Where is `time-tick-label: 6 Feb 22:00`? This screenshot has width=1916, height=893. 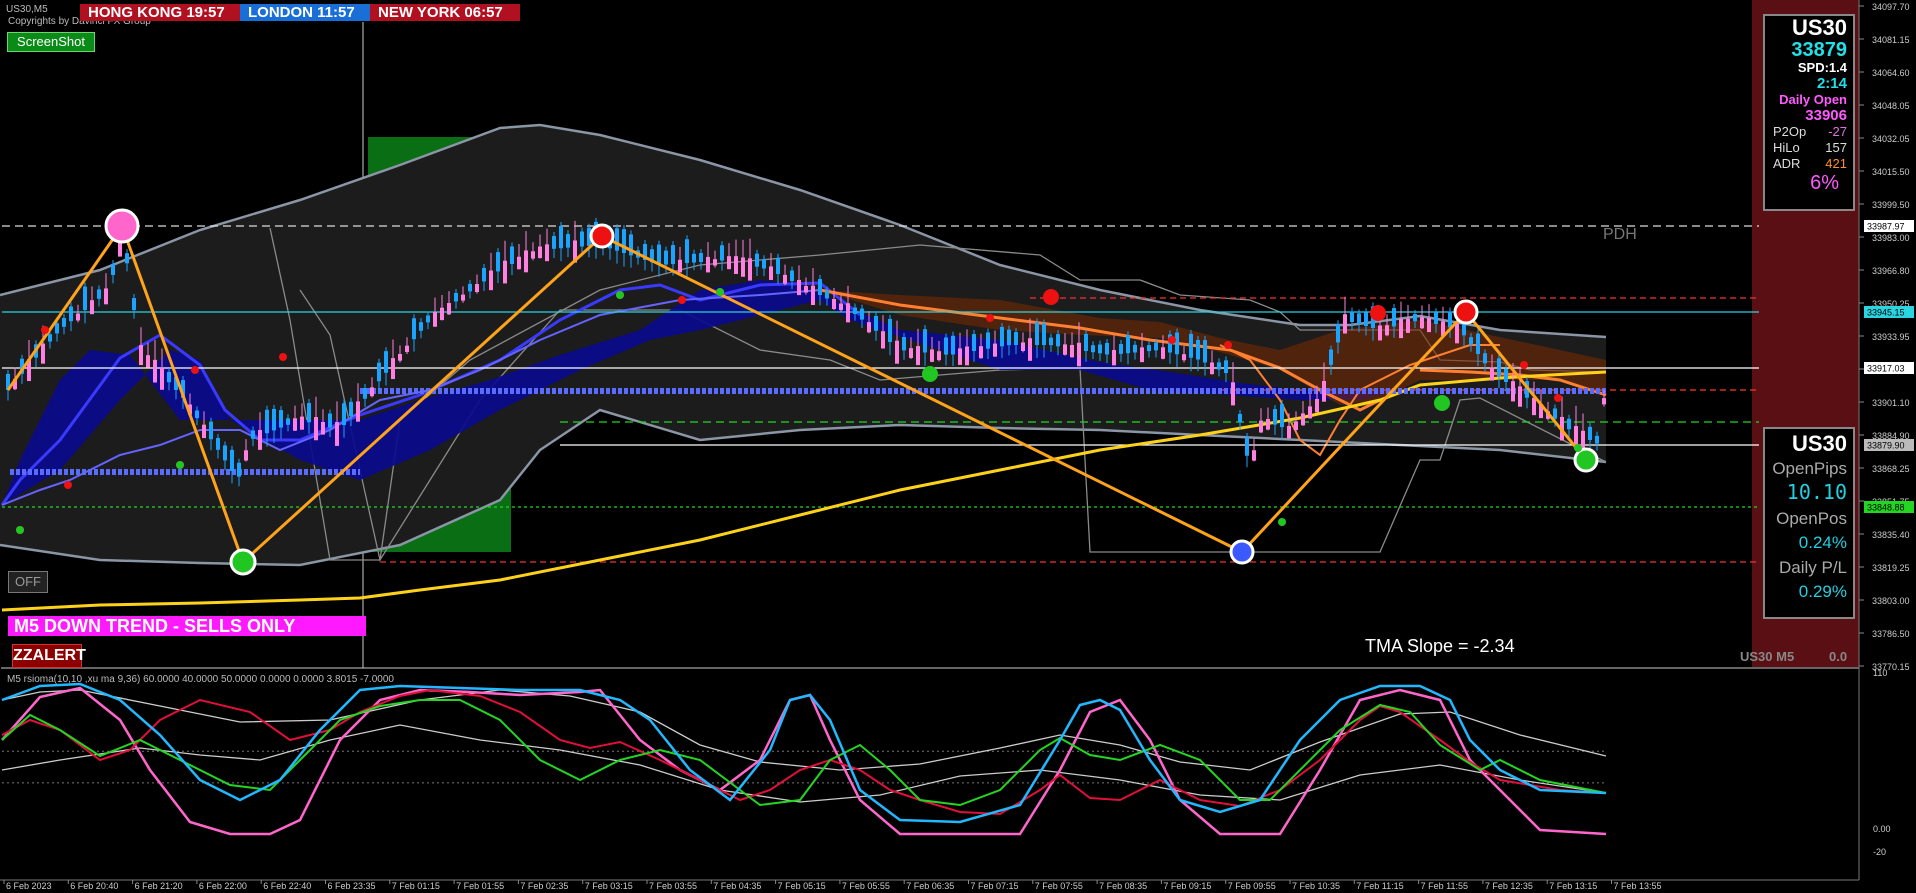 time-tick-label: 6 Feb 22:00 is located at coordinates (223, 886).